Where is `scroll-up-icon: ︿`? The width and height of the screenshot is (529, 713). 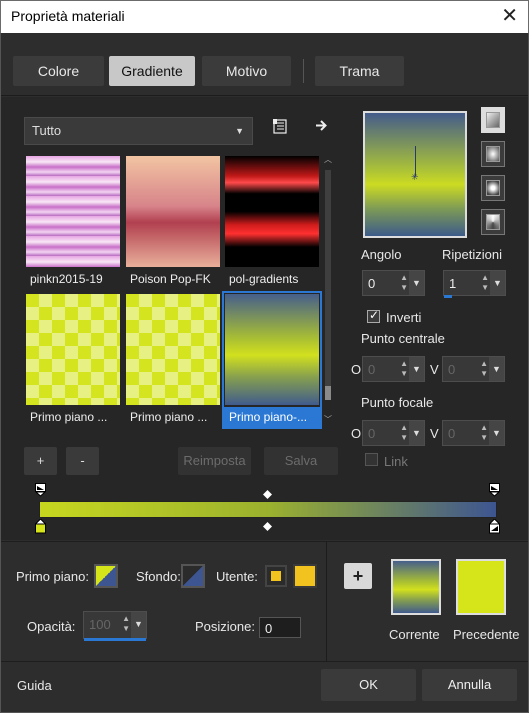 scroll-up-icon: ︿ is located at coordinates (328, 159).